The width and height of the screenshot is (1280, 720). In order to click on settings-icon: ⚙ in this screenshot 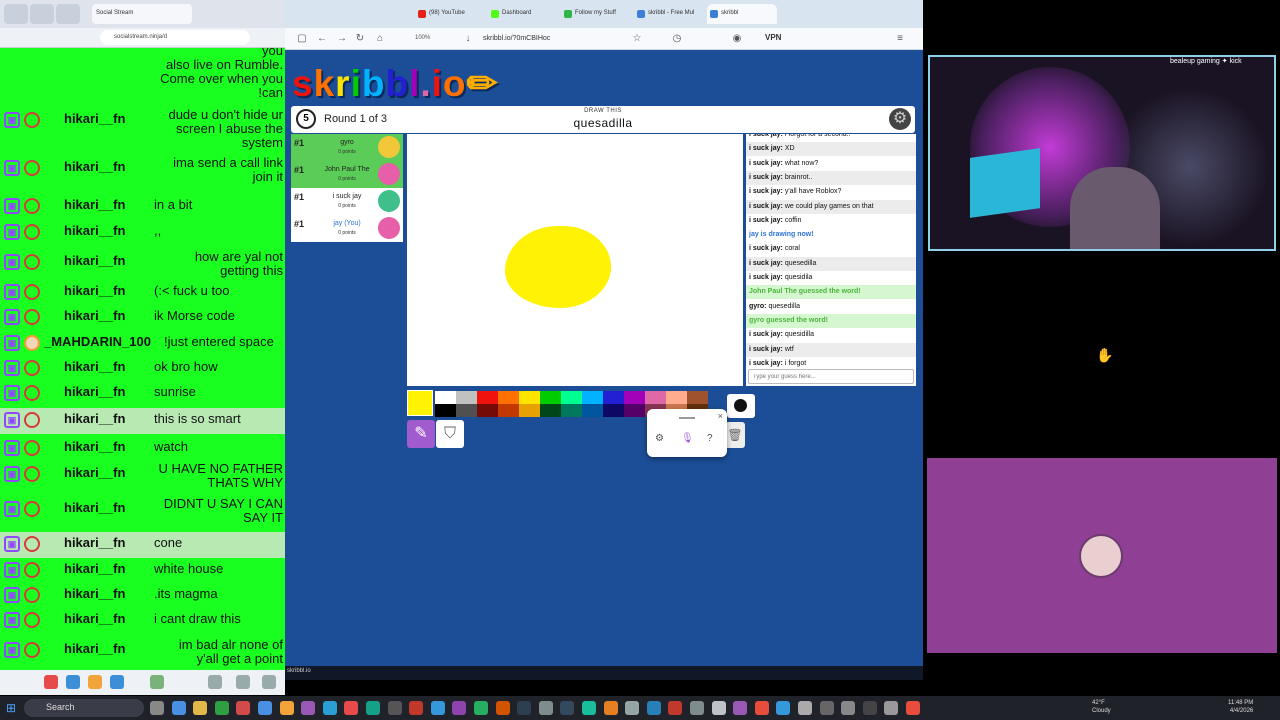, I will do `click(659, 438)`.